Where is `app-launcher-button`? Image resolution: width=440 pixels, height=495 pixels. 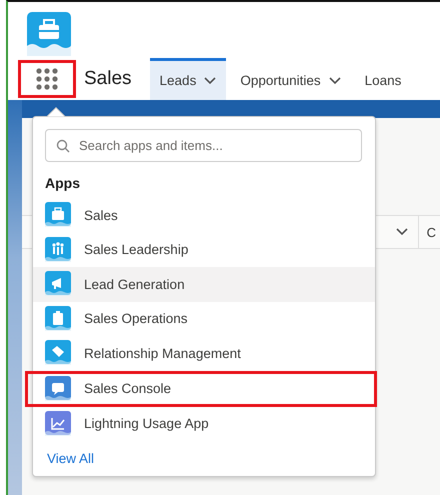
app-launcher-button is located at coordinates (47, 79).